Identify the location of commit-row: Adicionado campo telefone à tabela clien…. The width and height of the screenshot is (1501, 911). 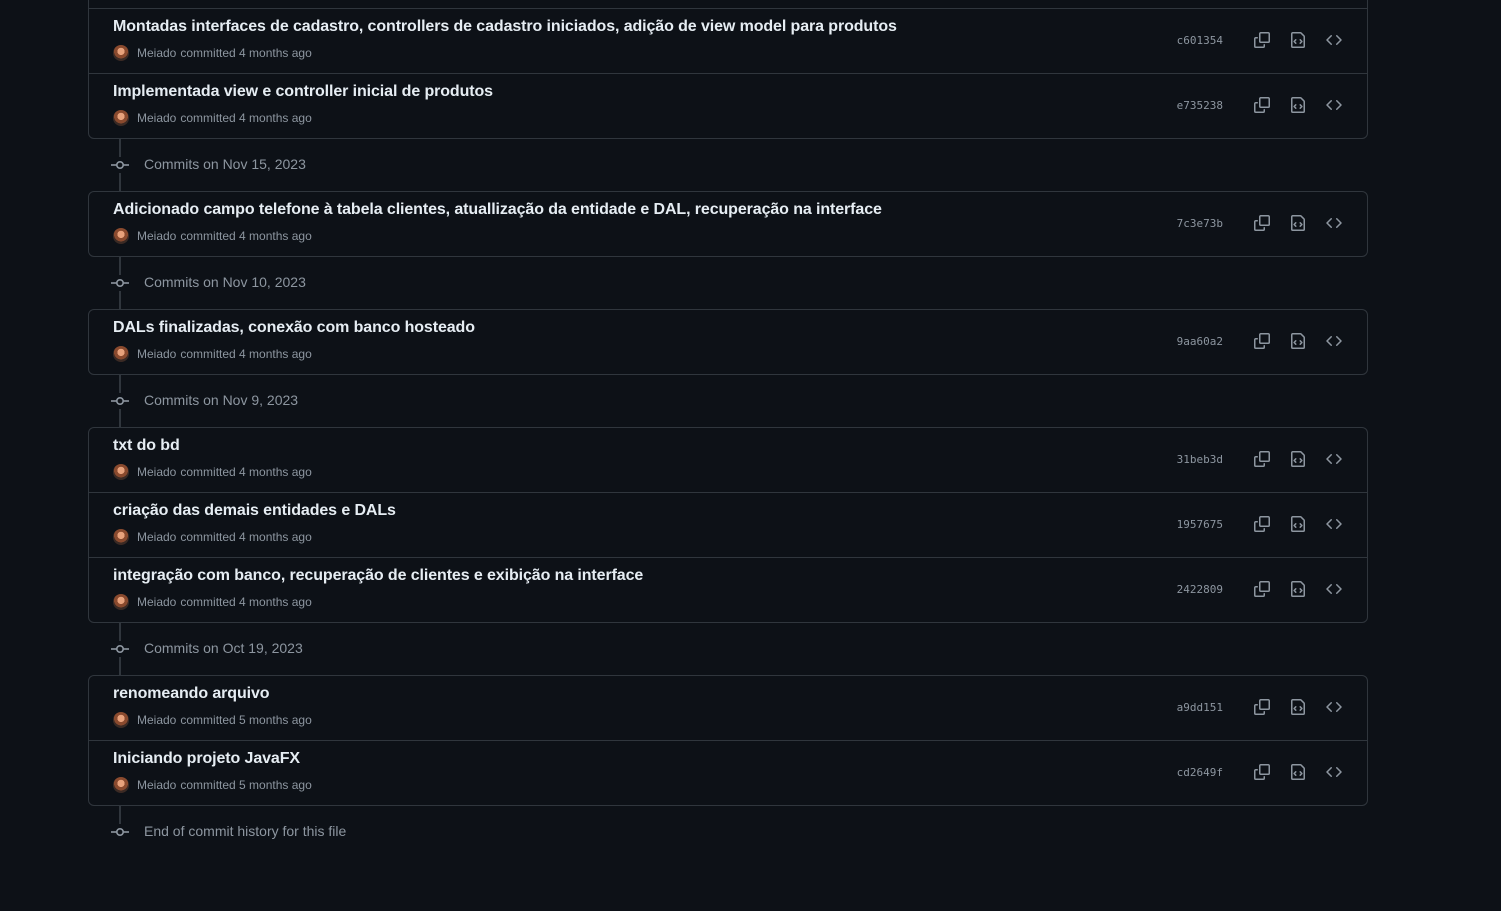
(728, 224).